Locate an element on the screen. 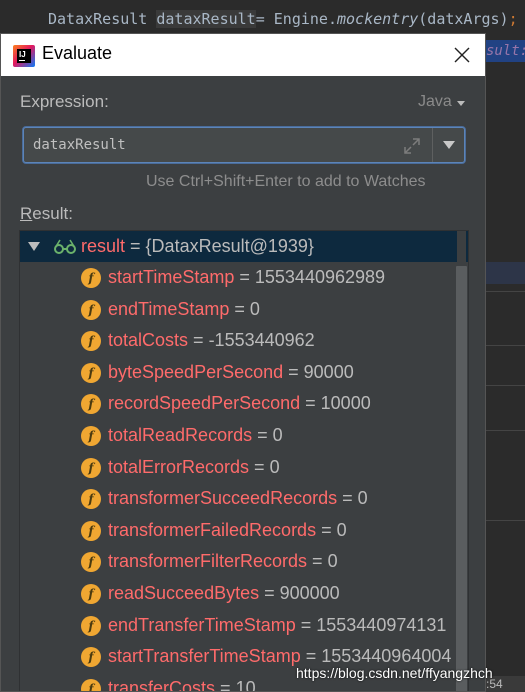 Image resolution: width=525 pixels, height=692 pixels. tree-field-row: f endTimeStamp = 0 is located at coordinates (244, 309).